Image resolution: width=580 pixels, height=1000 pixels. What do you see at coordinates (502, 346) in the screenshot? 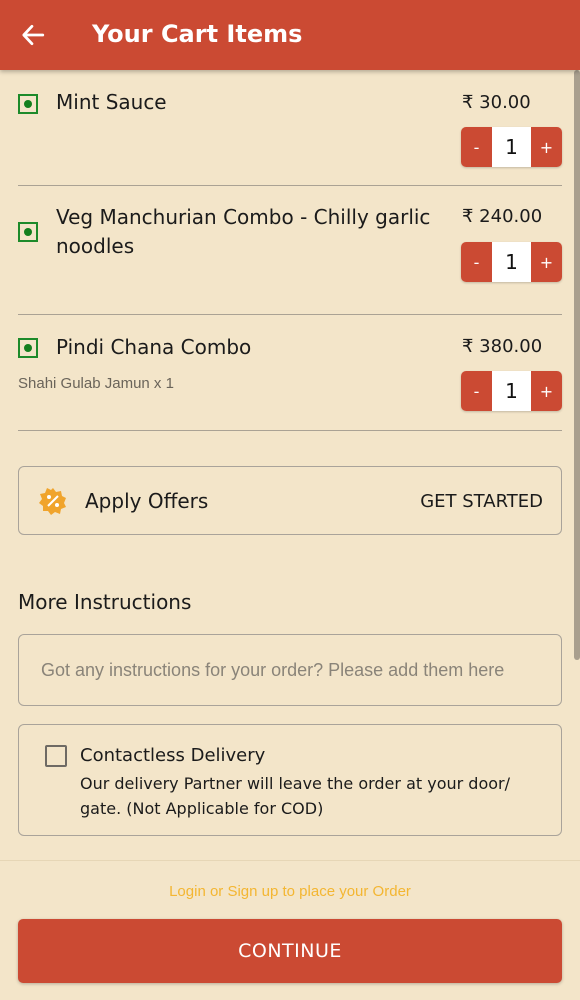
I see `item-price: ₹ 380.00` at bounding box center [502, 346].